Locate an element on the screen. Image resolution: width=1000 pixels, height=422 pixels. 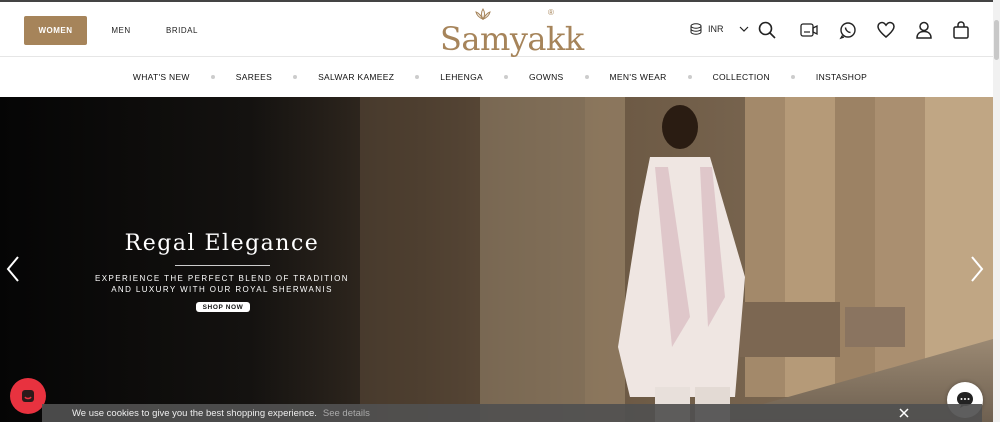
close-icon is located at coordinates (904, 413).